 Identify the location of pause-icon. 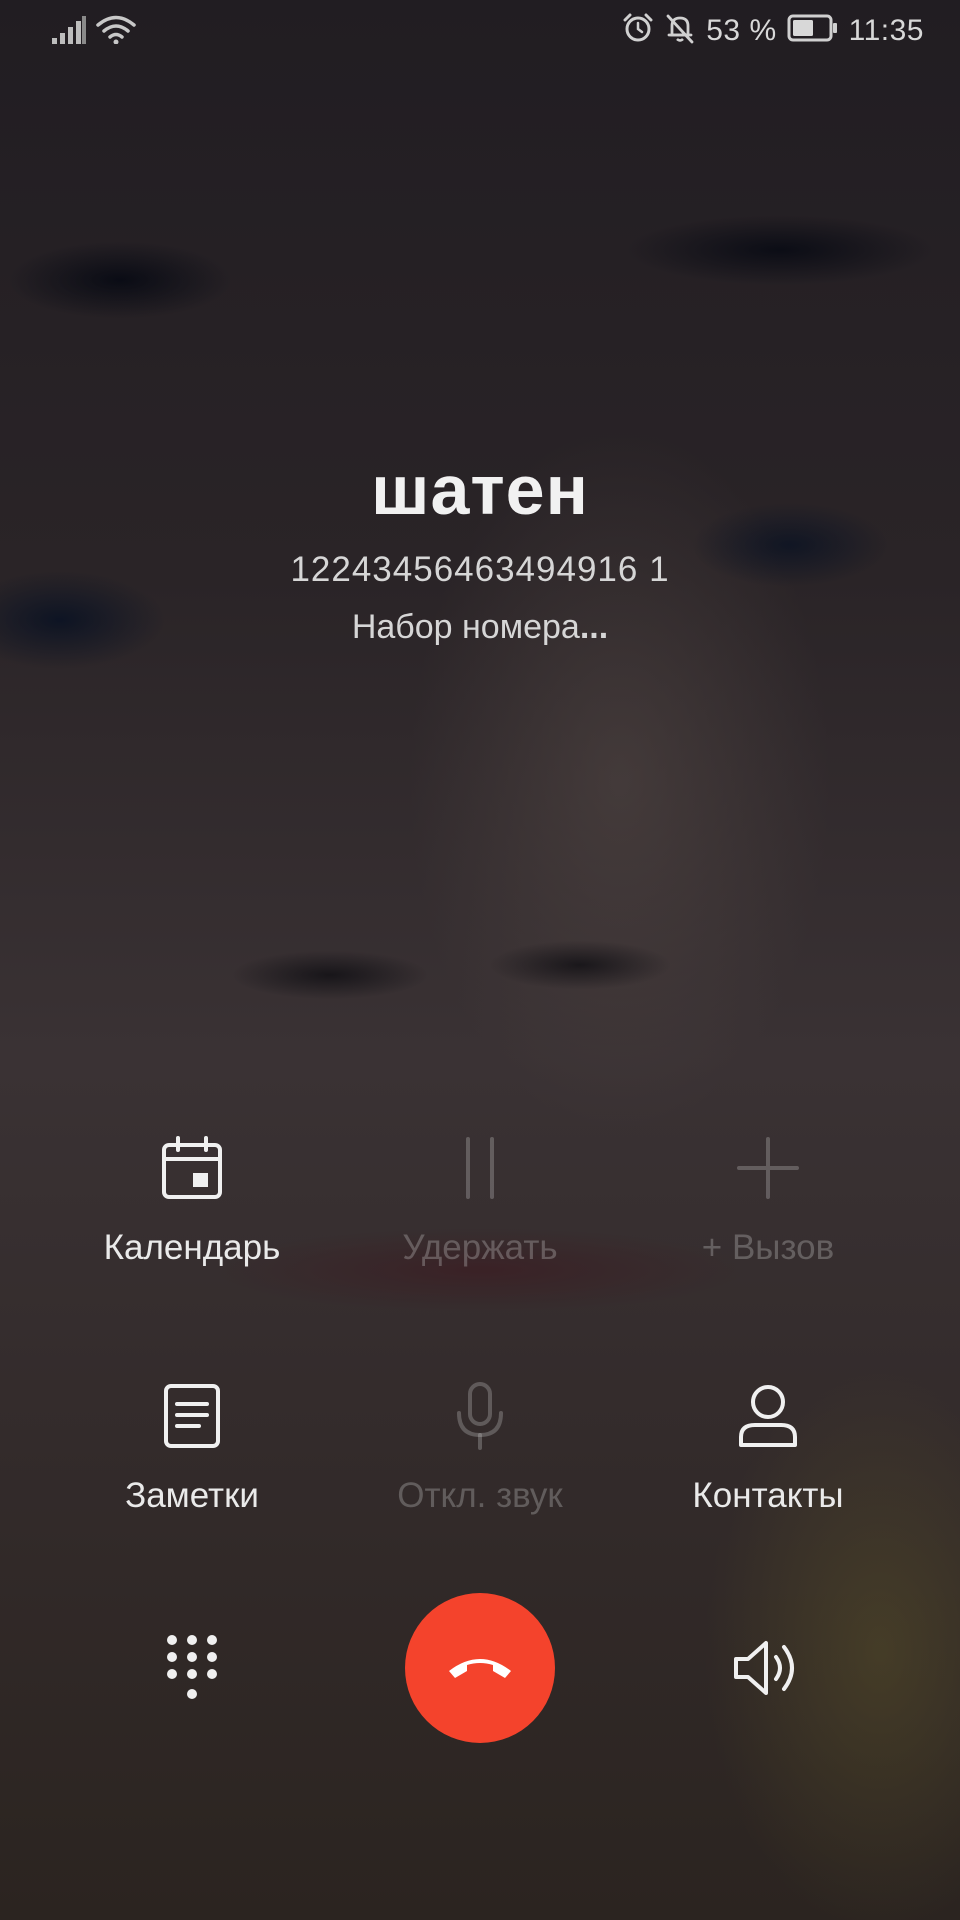
(480, 1170).